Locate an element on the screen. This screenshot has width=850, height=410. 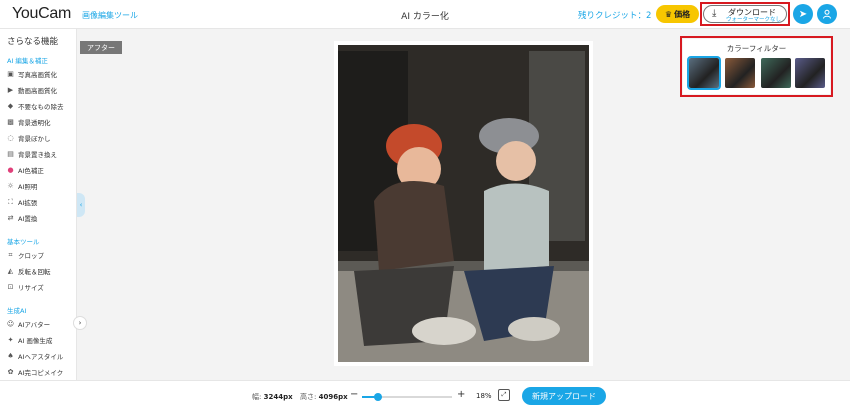
download-sublabel: ウォーターマークなし is located at coordinates (754, 20).